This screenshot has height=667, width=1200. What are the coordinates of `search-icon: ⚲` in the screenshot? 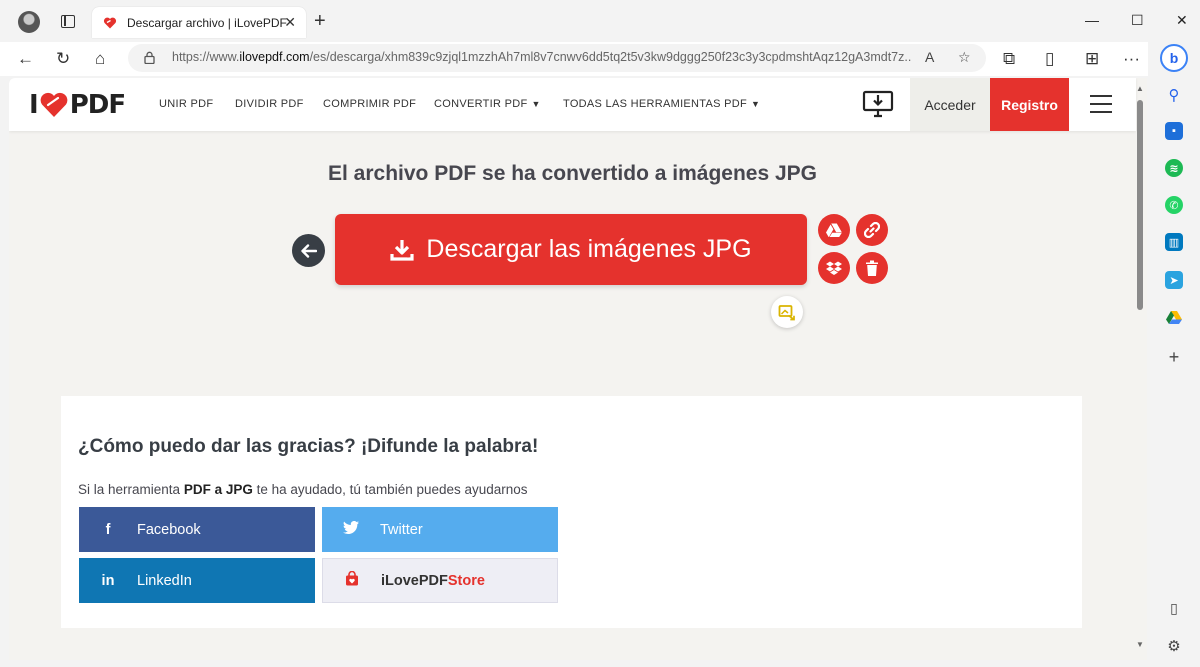 It's located at (1174, 95).